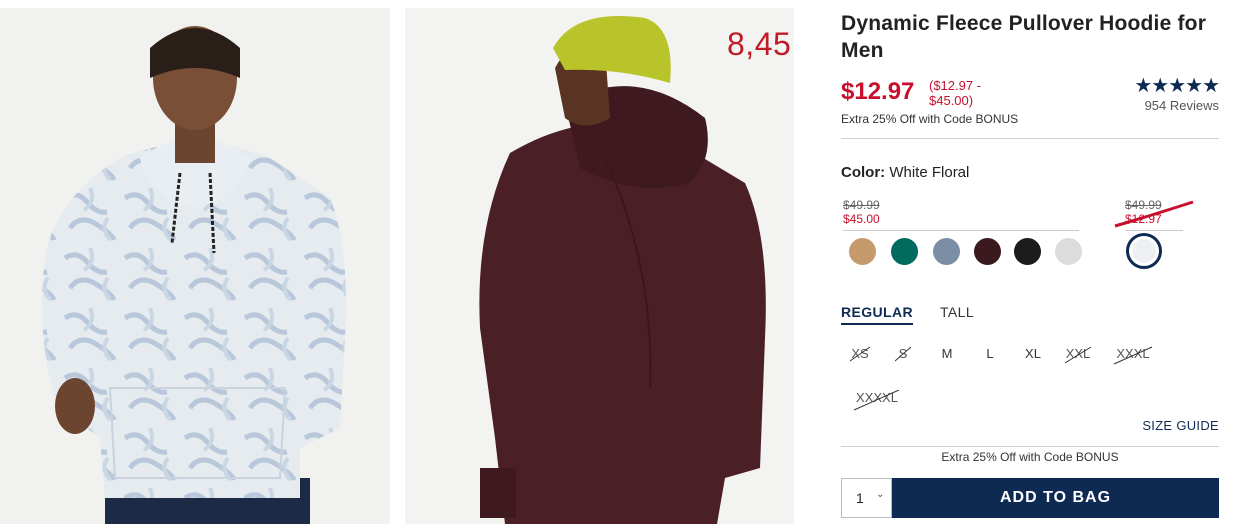 Image resolution: width=1234 pixels, height=524 pixels. I want to click on original-price: $49.99, so click(861, 205).